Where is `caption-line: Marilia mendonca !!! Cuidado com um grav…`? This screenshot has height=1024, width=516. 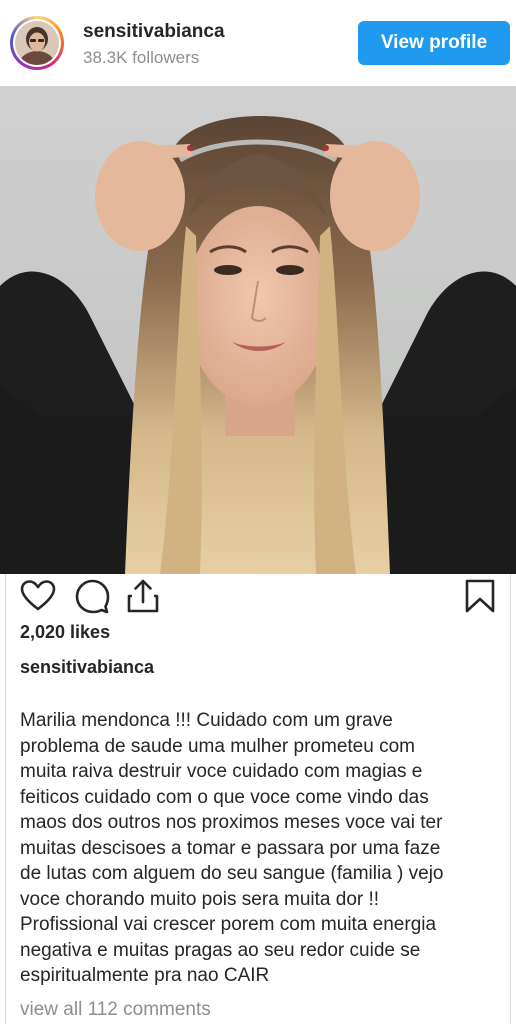 caption-line: Marilia mendonca !!! Cuidado com um grav… is located at coordinates (206, 720).